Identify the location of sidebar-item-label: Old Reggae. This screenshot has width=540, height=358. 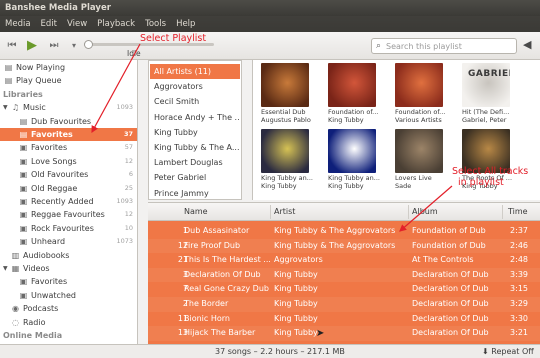
(54, 188).